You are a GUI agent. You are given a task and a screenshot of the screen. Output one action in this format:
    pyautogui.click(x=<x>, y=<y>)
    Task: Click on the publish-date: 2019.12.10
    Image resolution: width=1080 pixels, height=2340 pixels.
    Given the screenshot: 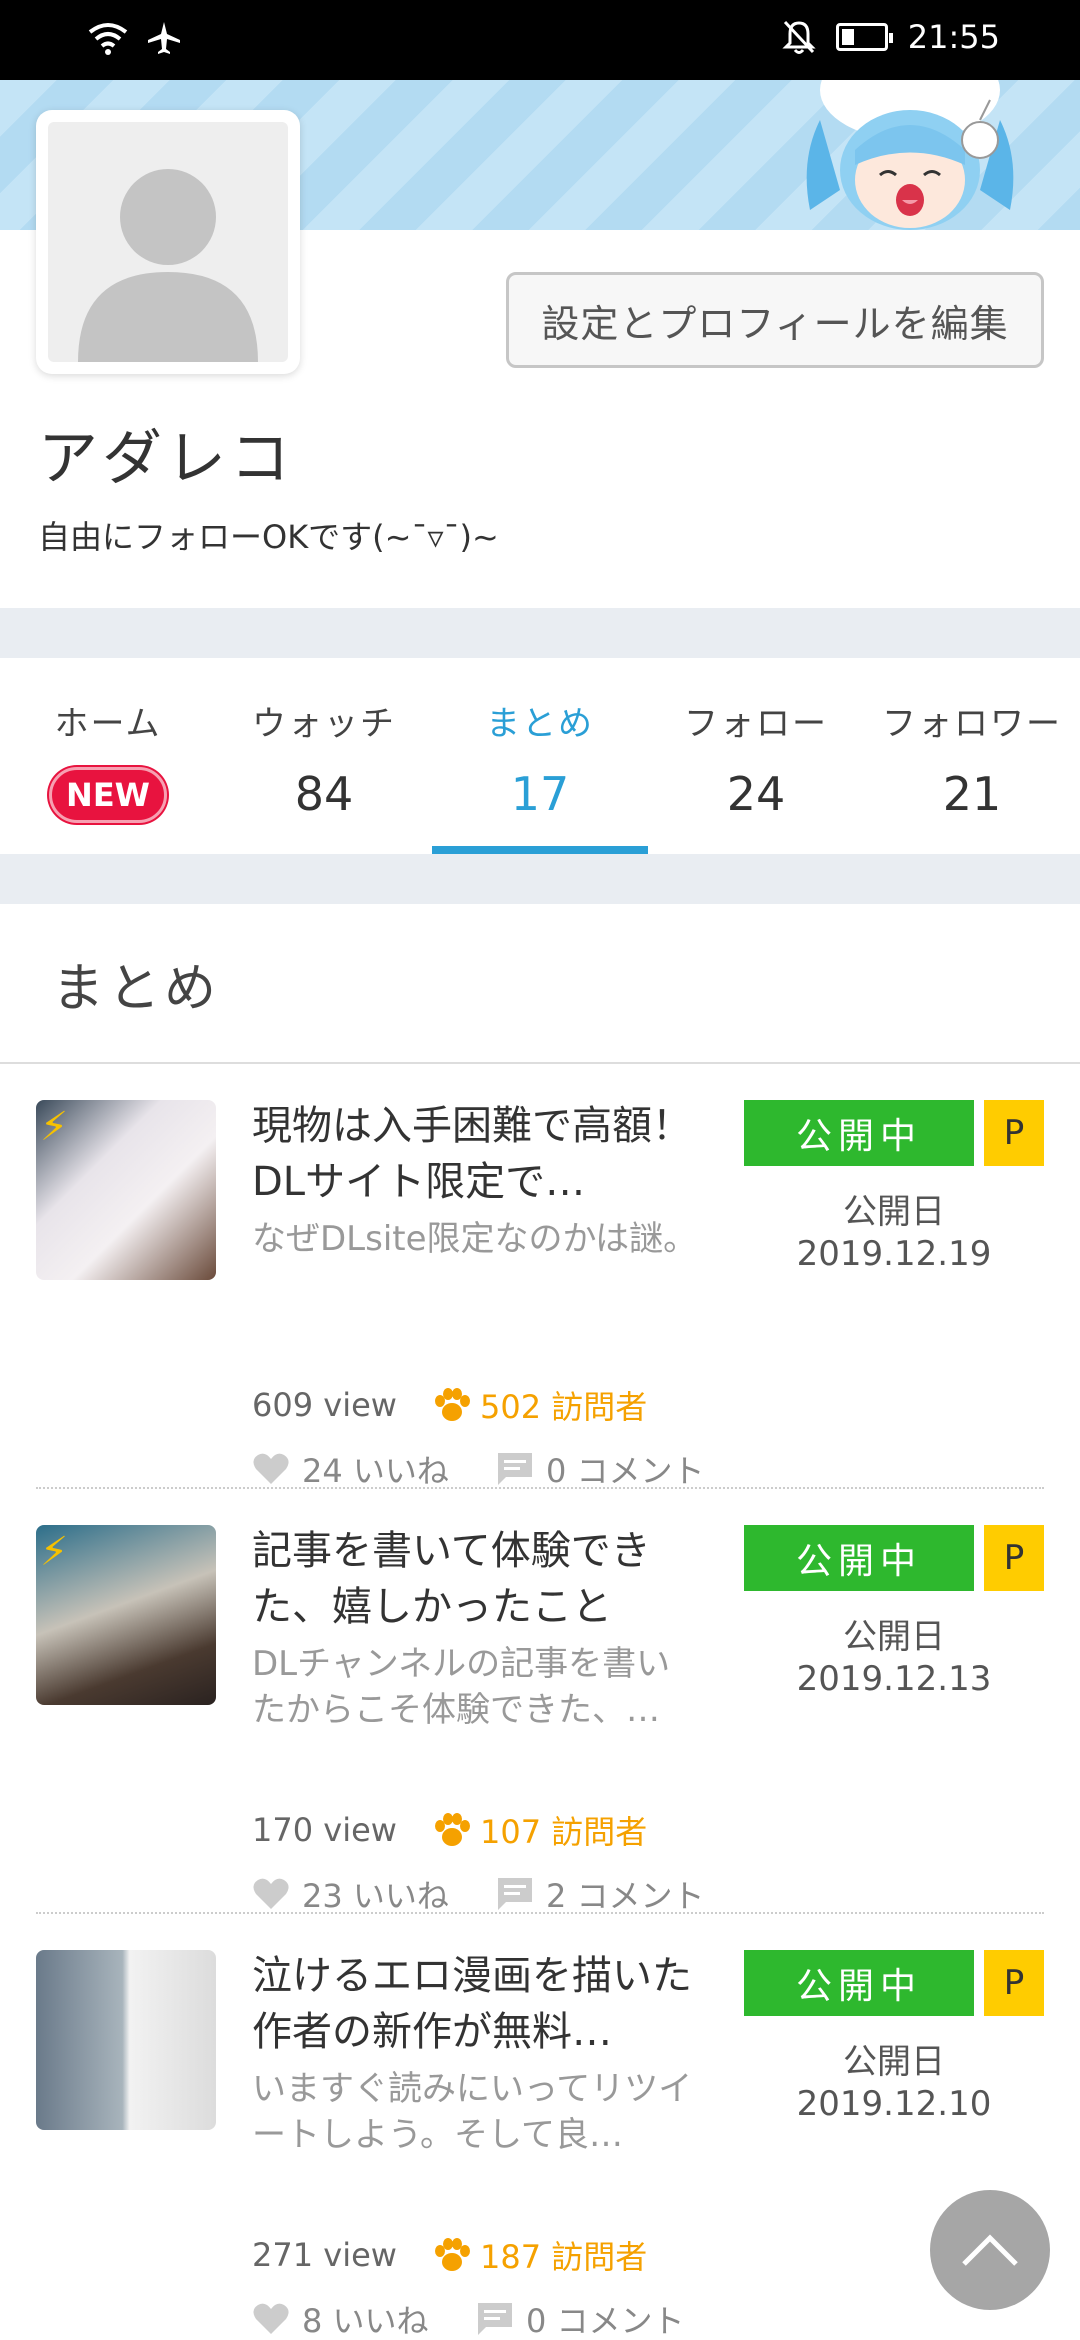 What is the action you would take?
    pyautogui.click(x=894, y=2104)
    